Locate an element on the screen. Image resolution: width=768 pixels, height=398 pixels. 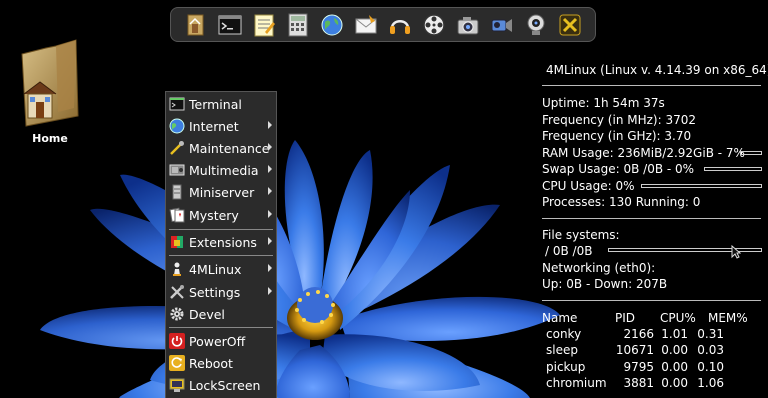
proc-name: sleep is located at coordinates (562, 350).